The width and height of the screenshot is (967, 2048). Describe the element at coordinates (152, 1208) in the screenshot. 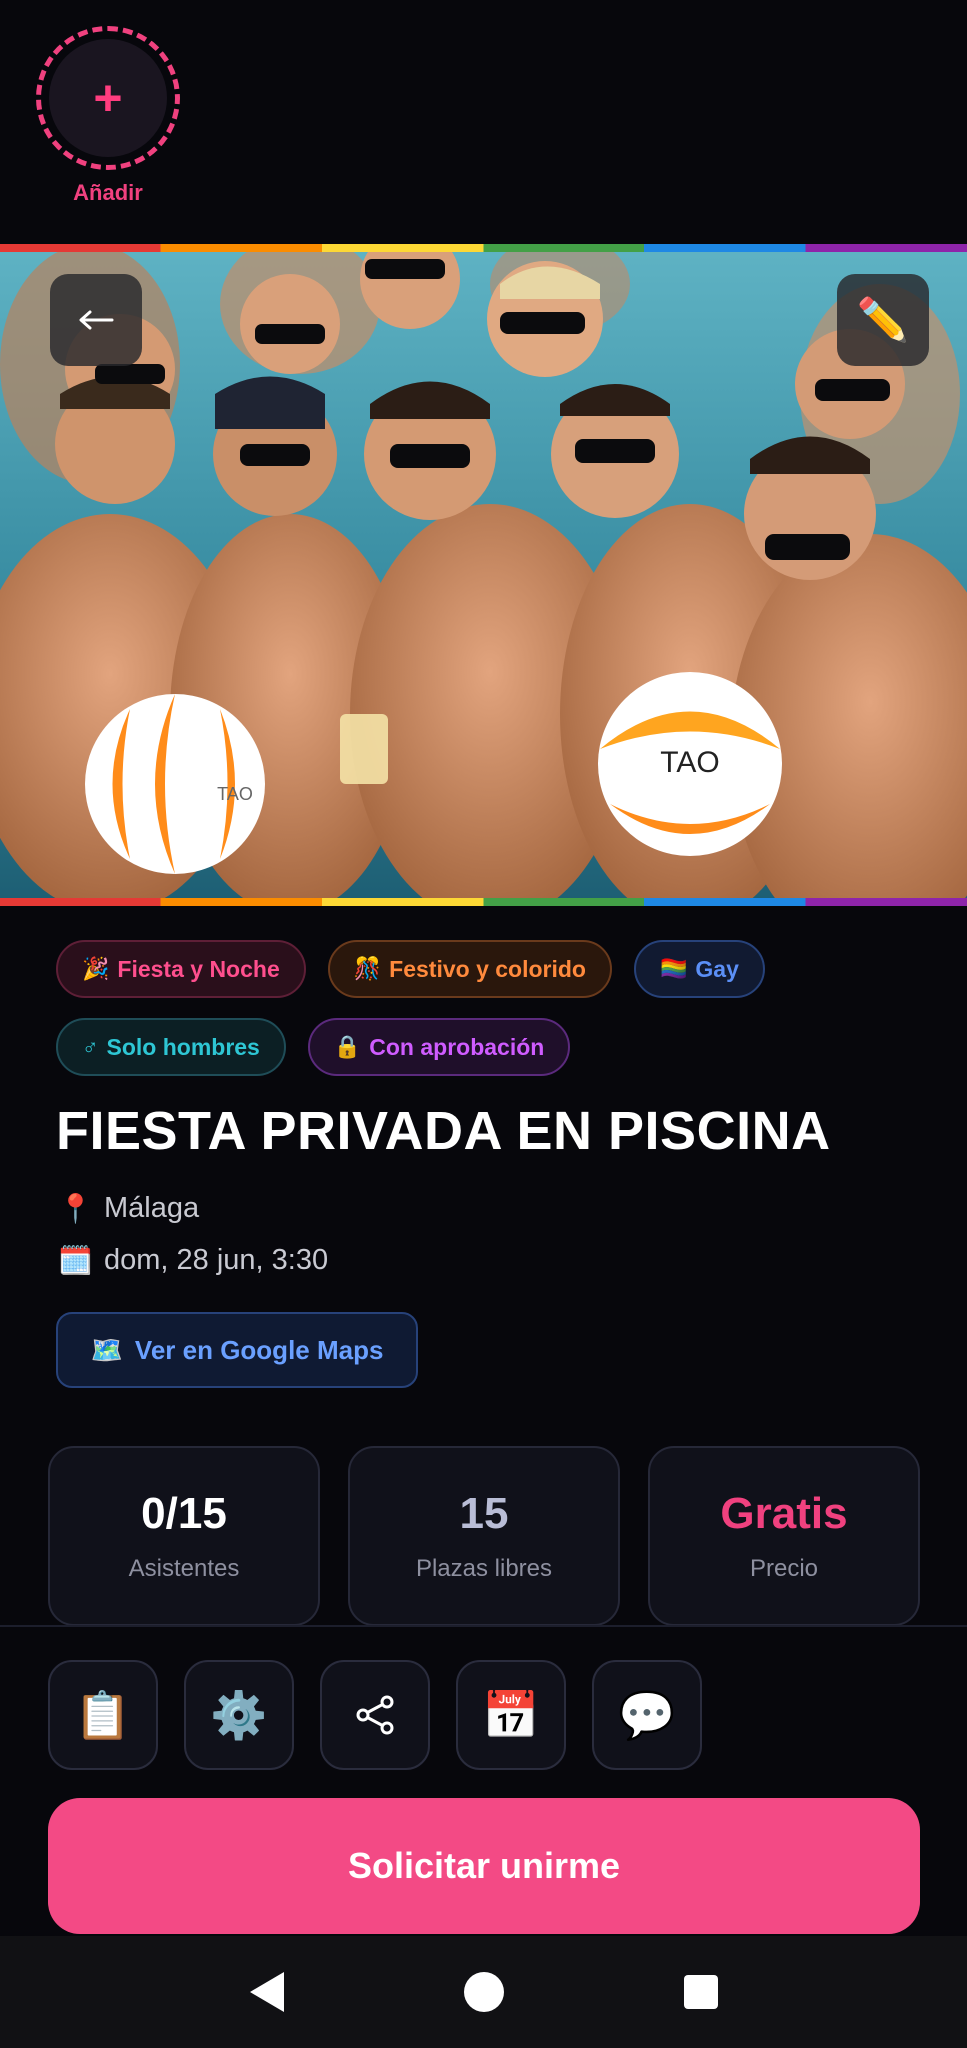

I see `location-text: Málaga` at that location.